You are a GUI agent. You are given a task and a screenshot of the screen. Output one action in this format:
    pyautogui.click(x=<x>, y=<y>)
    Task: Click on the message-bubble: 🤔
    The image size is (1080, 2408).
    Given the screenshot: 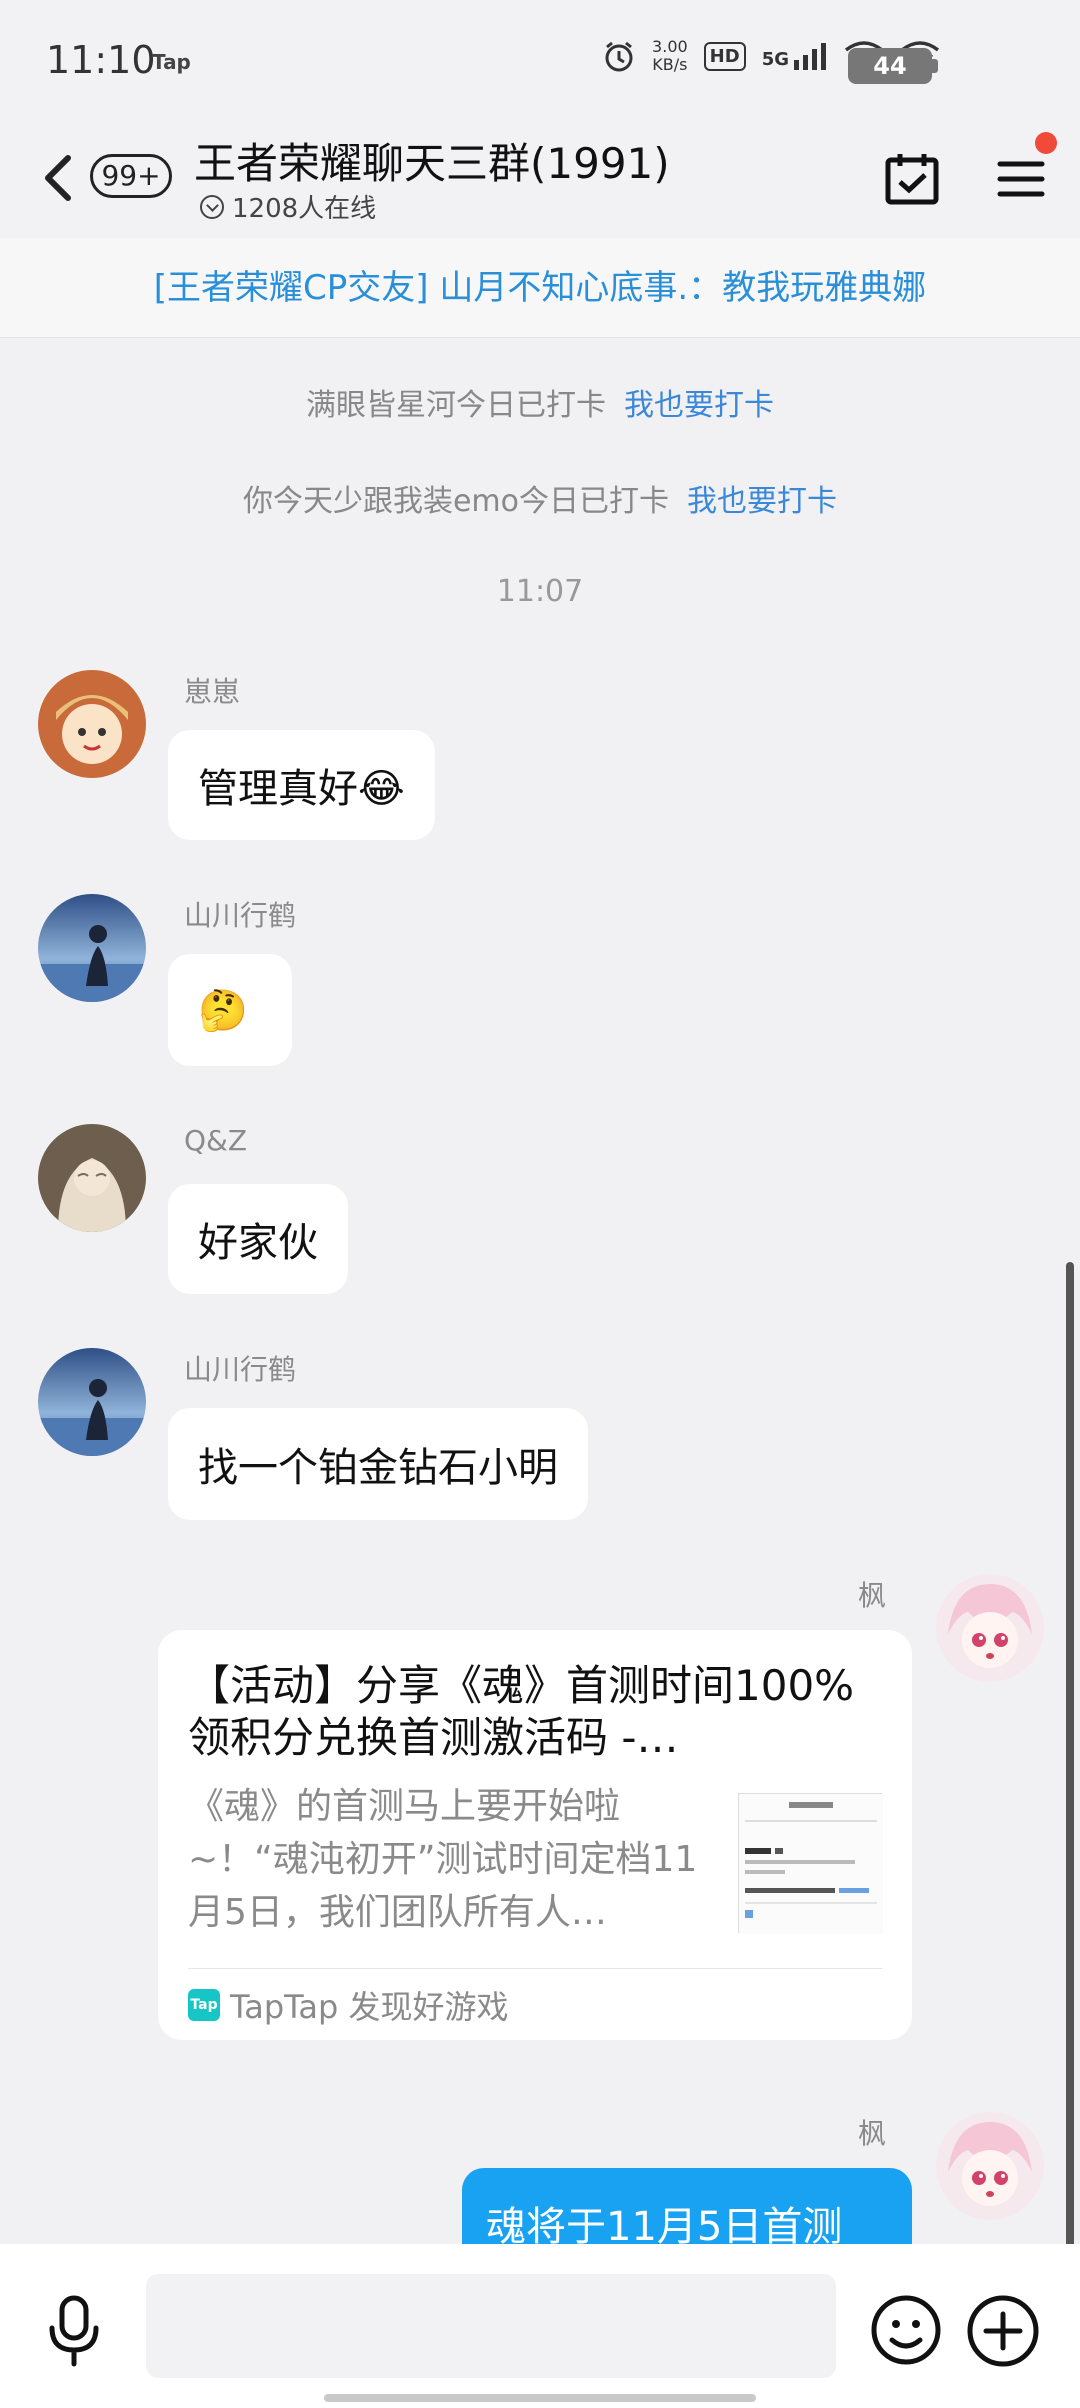 What is the action you would take?
    pyautogui.click(x=230, y=1010)
    